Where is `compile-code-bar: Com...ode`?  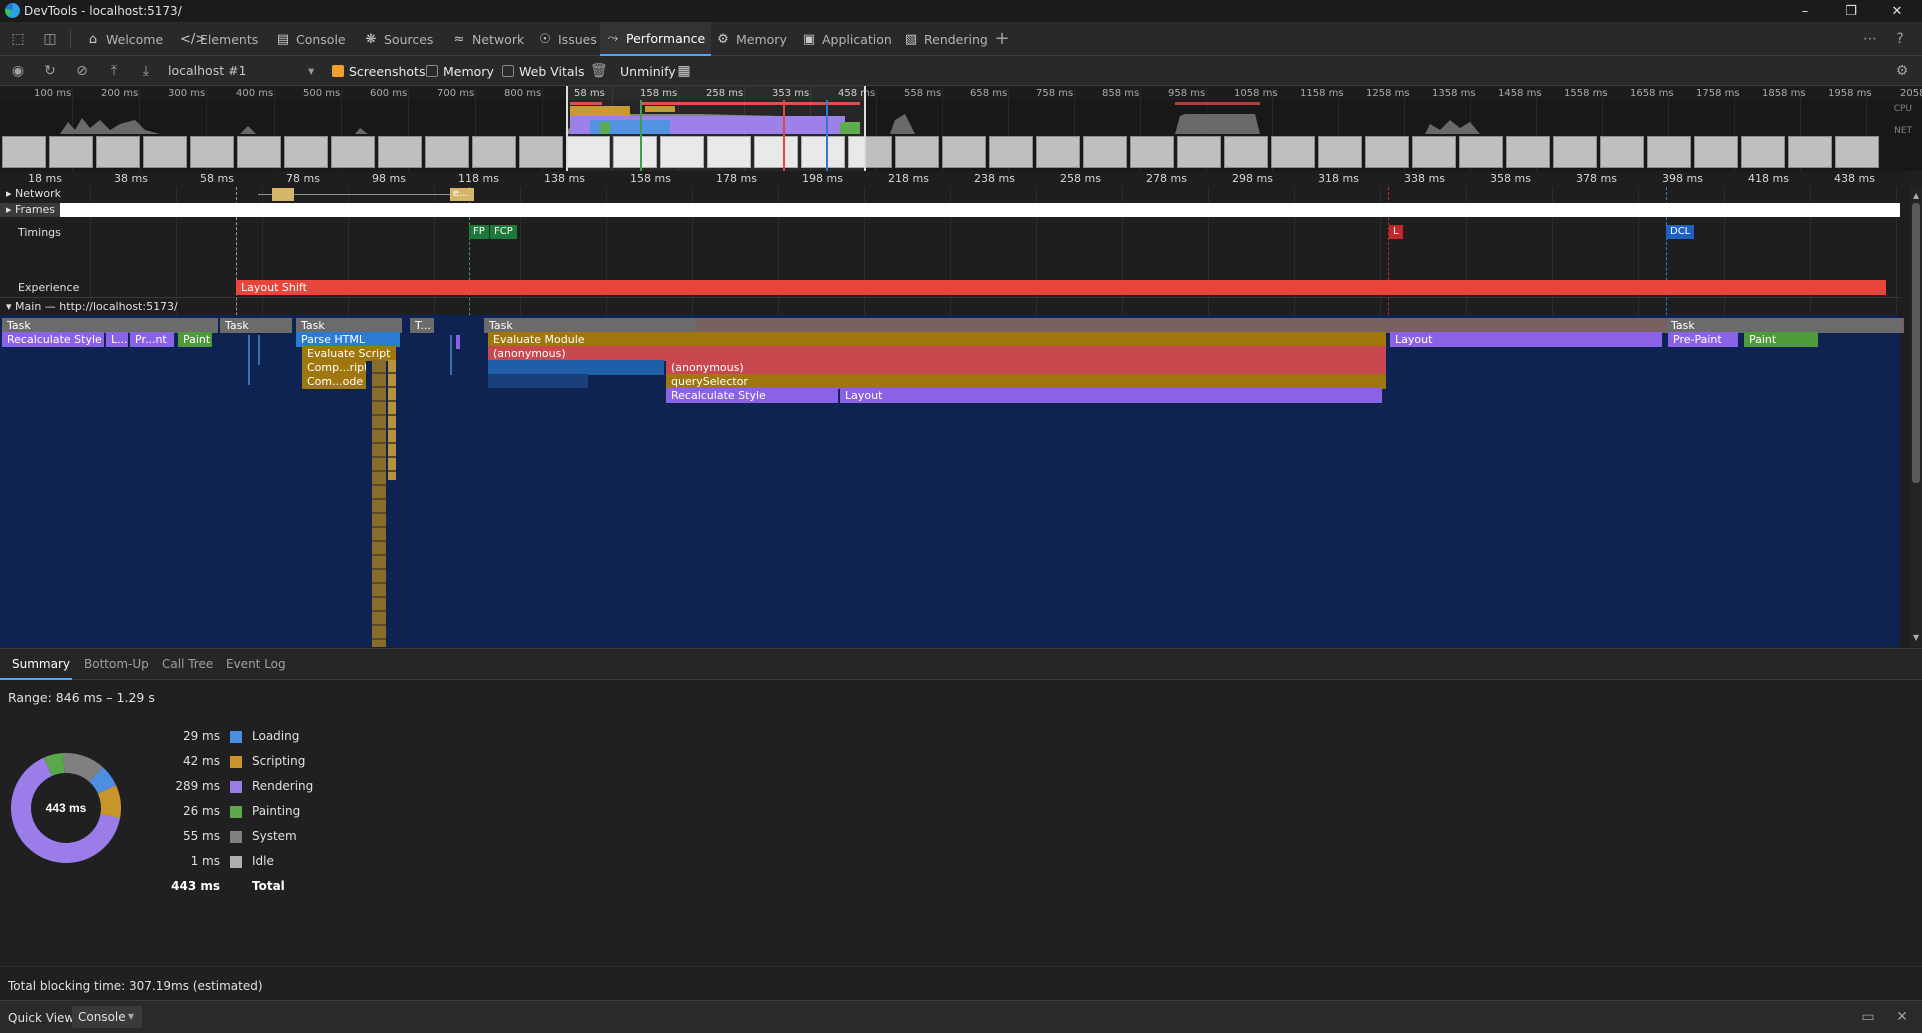 compile-code-bar: Com...ode is located at coordinates (334, 381).